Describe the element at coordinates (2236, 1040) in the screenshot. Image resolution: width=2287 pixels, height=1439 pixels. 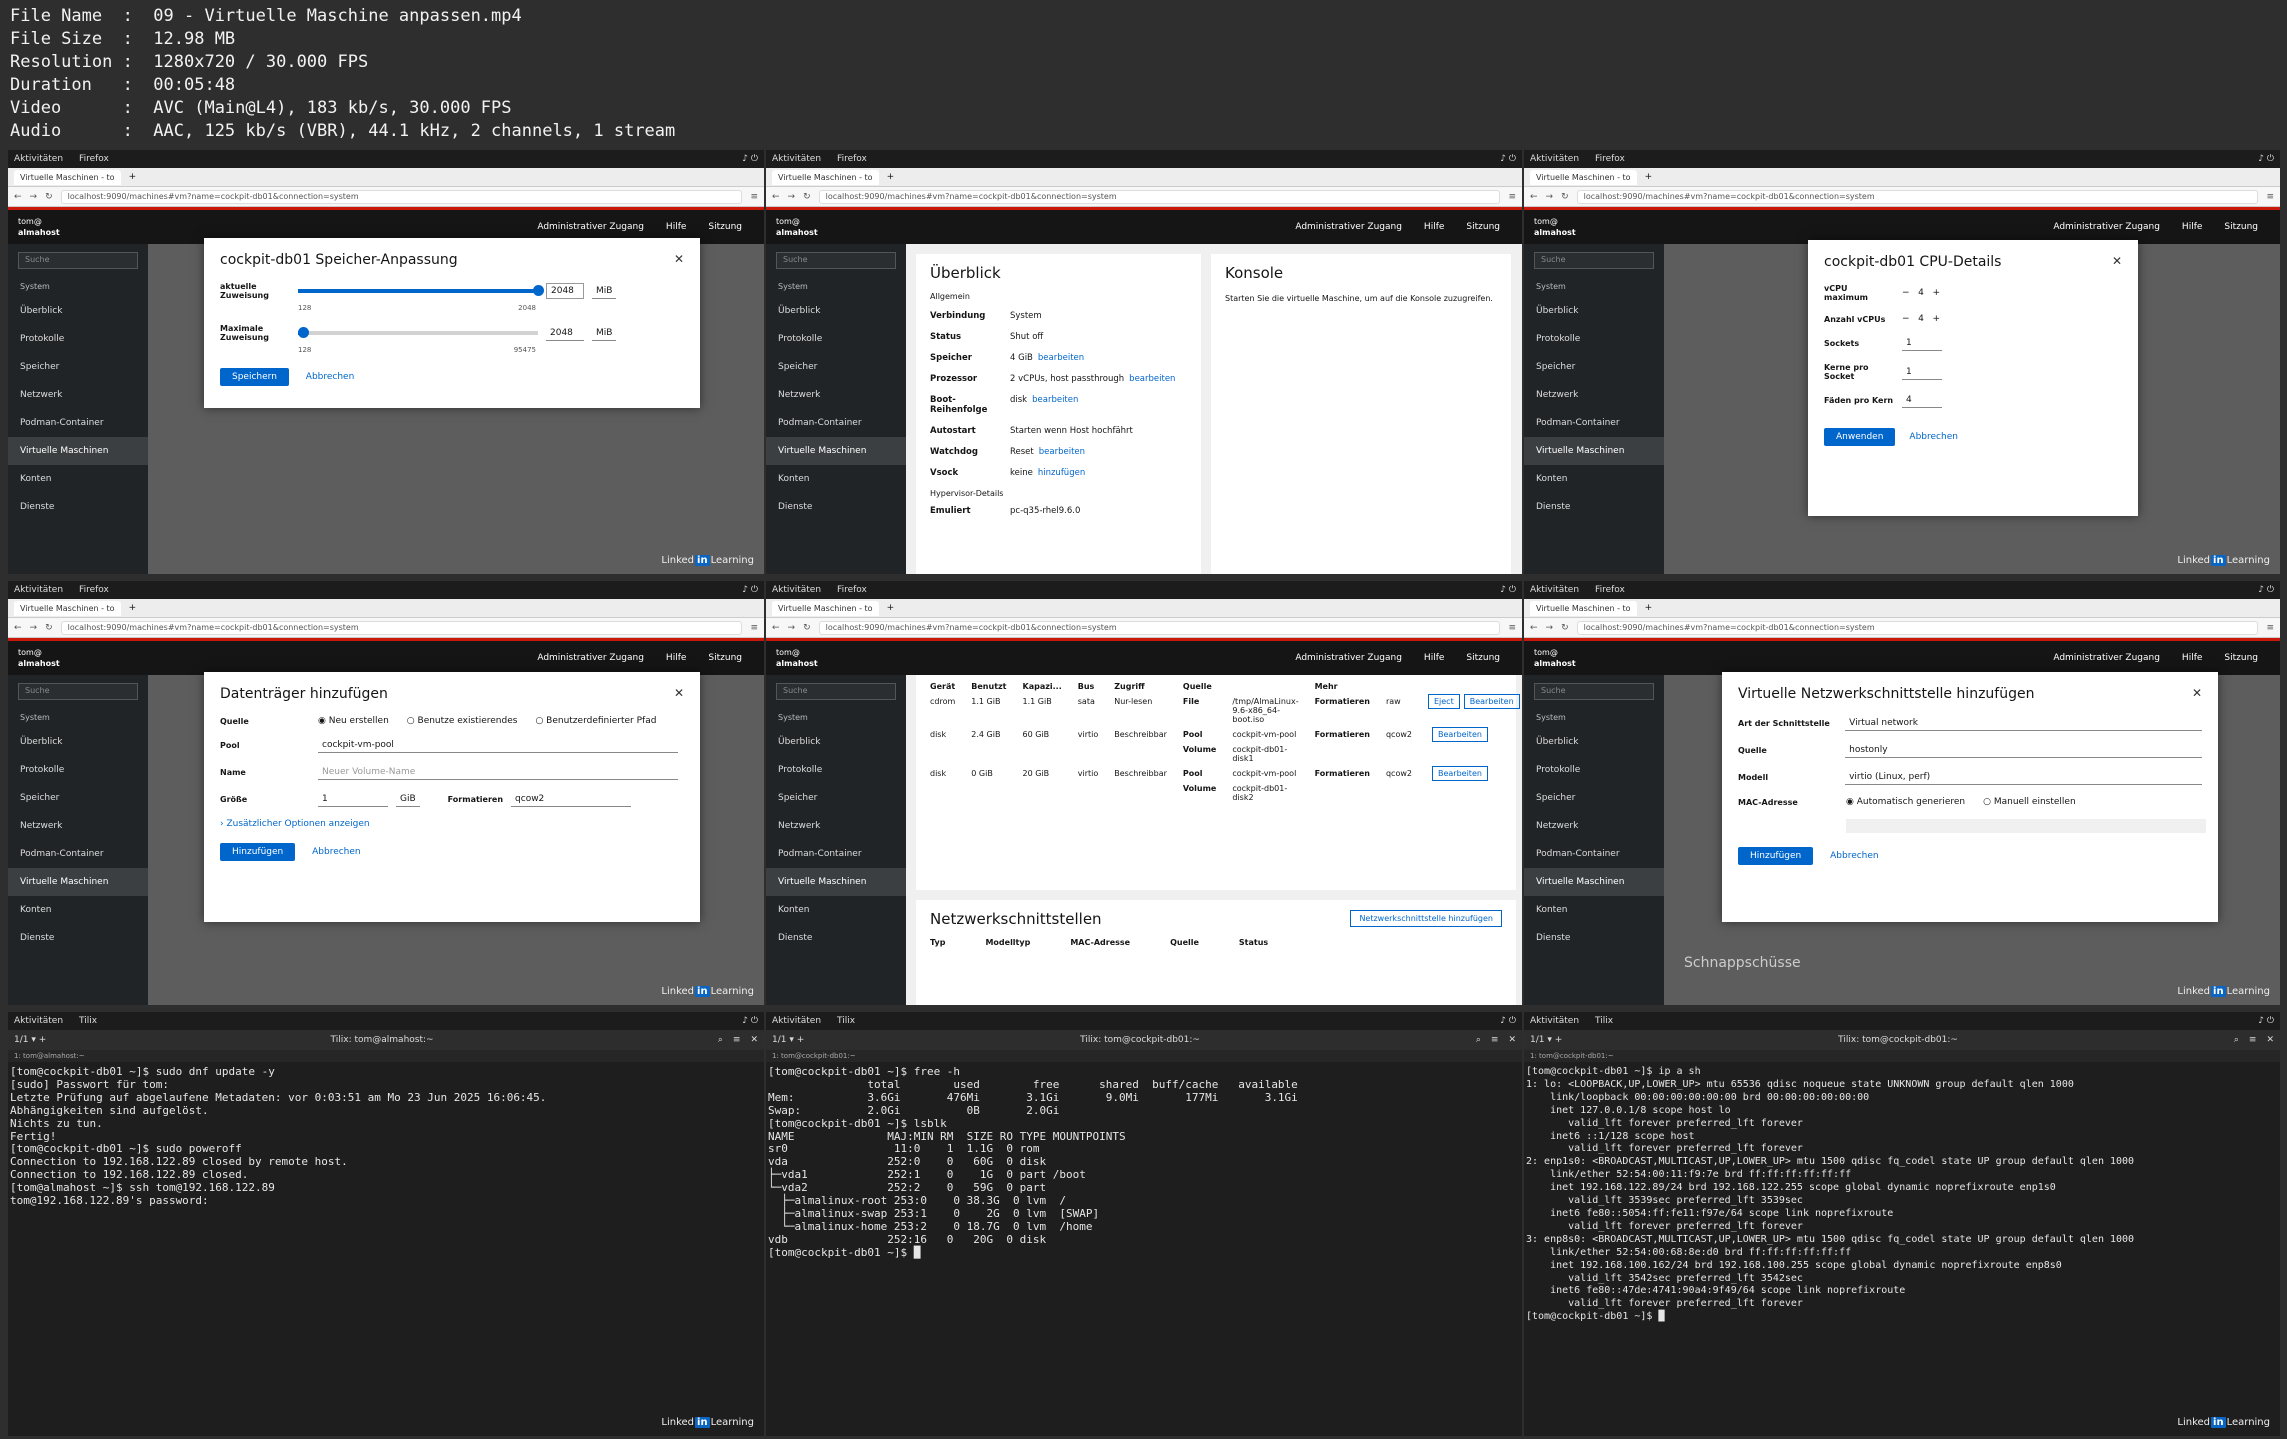
I see `search-icon: ⌕` at that location.